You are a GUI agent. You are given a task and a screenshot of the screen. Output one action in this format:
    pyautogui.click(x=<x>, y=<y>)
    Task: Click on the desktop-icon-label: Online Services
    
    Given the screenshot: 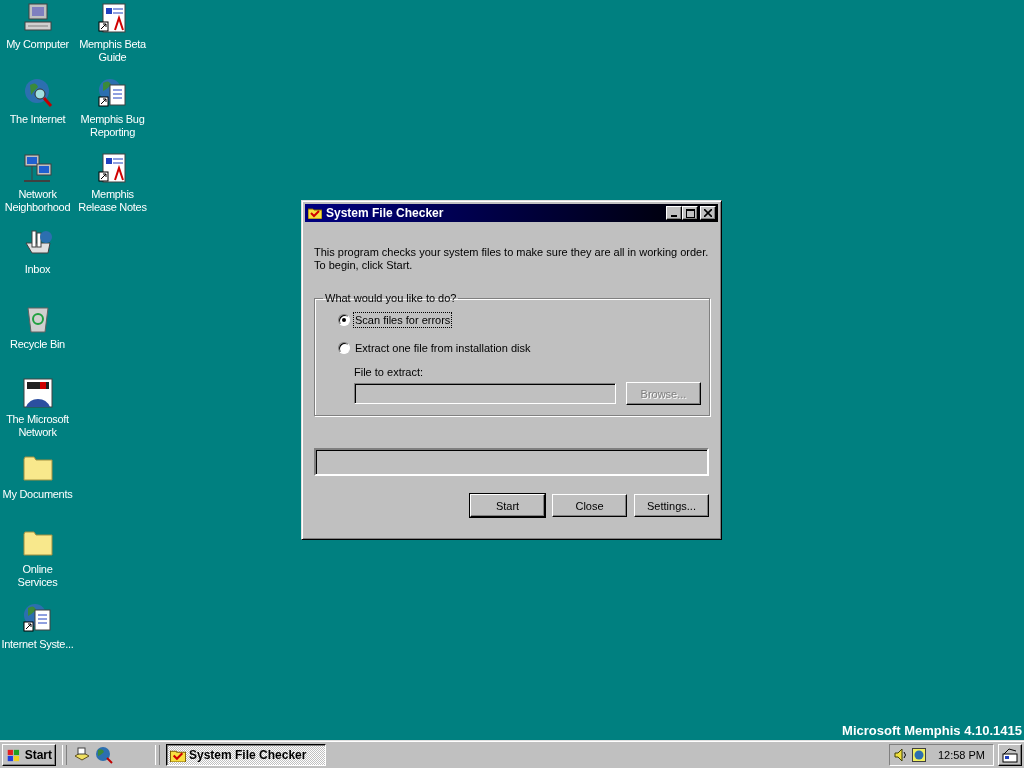 What is the action you would take?
    pyautogui.click(x=37, y=576)
    